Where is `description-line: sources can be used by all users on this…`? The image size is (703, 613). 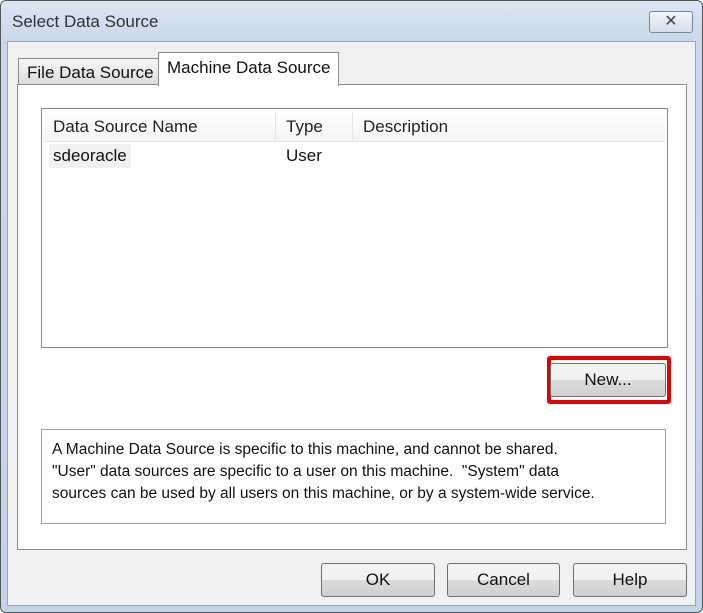
description-line: sources can be used by all users on this… is located at coordinates (323, 493).